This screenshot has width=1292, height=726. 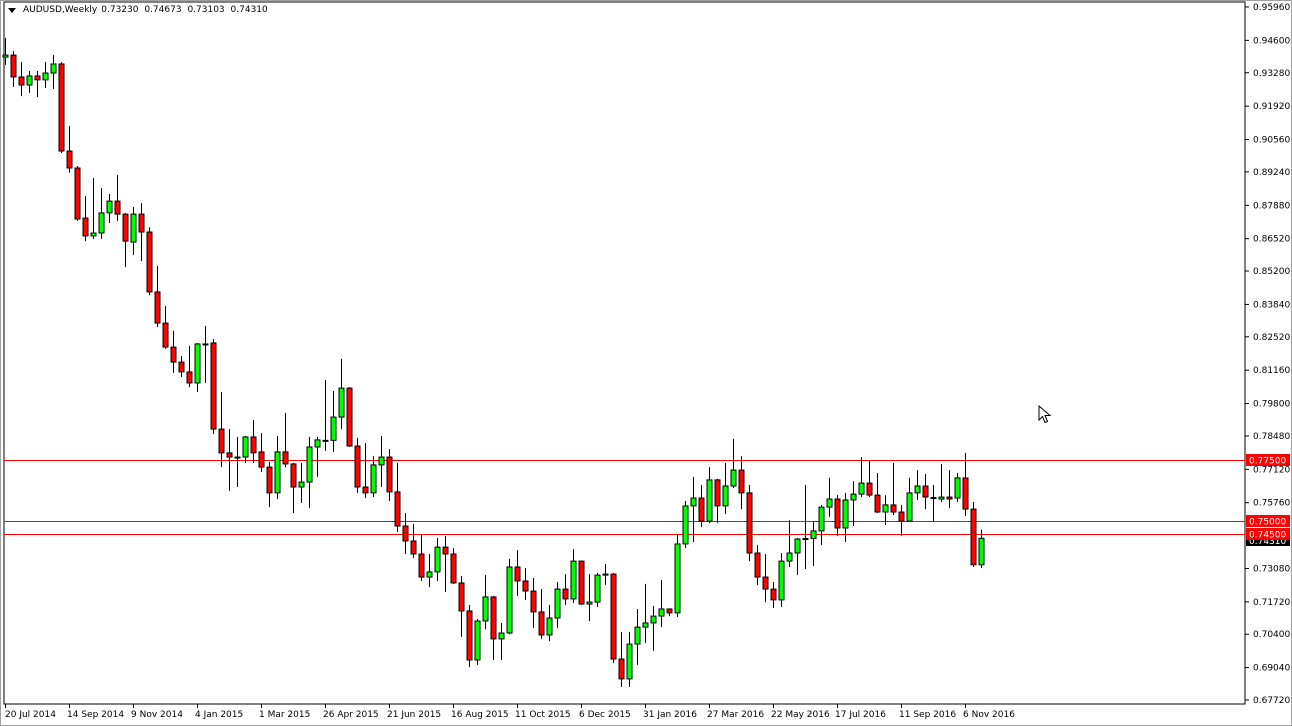 I want to click on price-line-label: 0.74500, so click(x=1267, y=536).